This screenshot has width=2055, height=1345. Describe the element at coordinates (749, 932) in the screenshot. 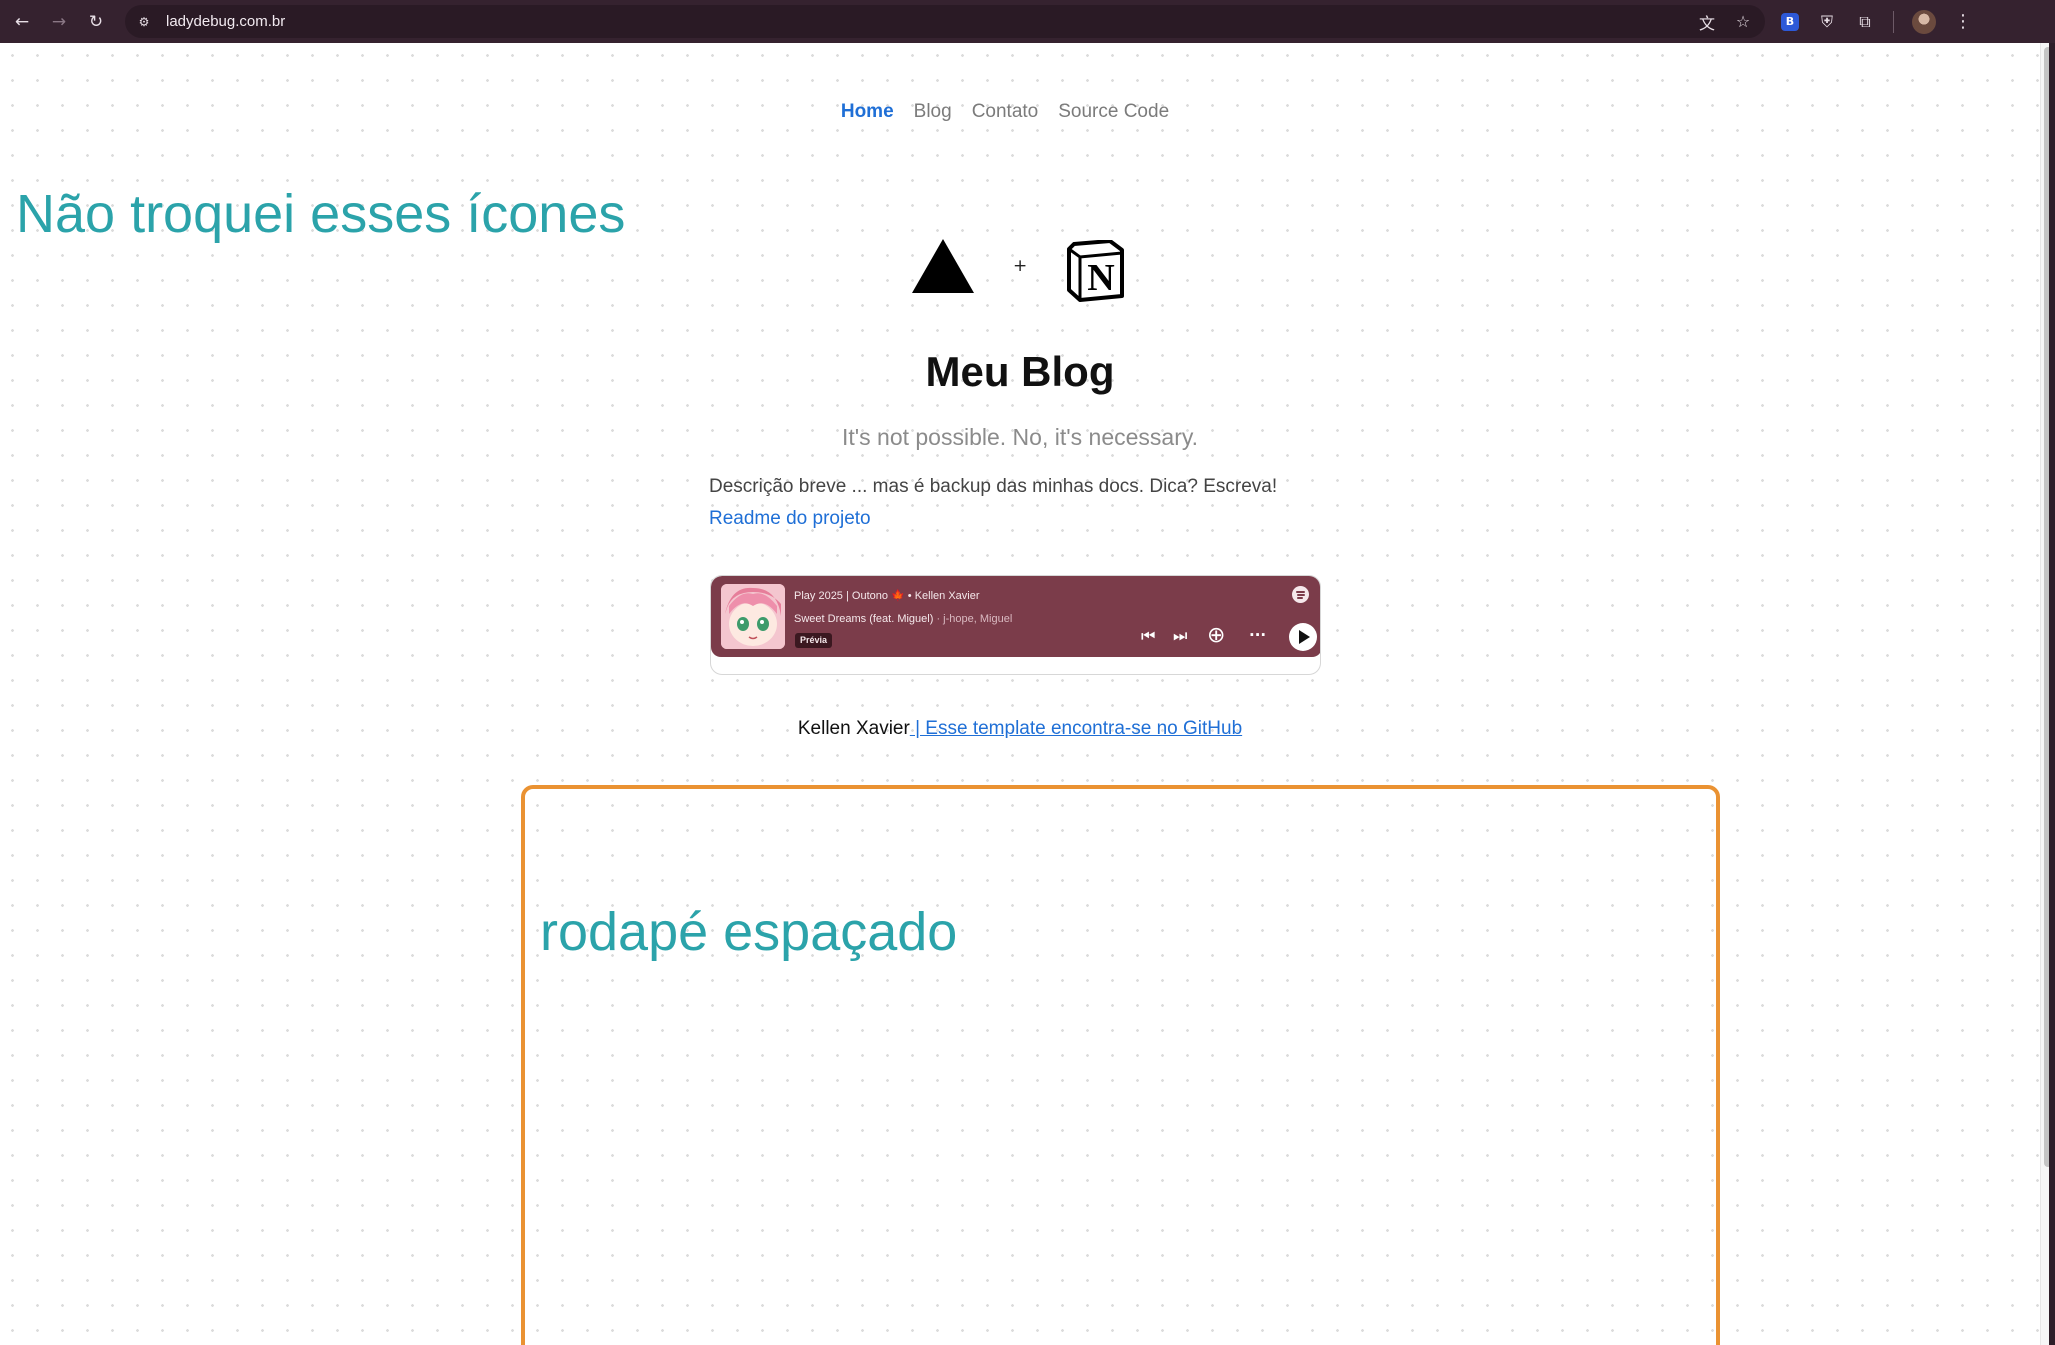

I see `annotation-footer-note: rodapé espaçado` at that location.